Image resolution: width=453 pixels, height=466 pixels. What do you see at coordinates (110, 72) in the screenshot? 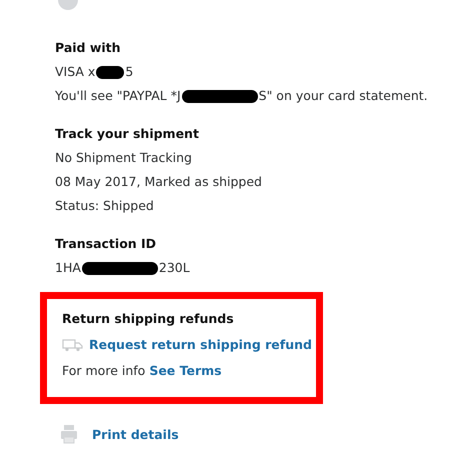
I see `redaction-mark` at bounding box center [110, 72].